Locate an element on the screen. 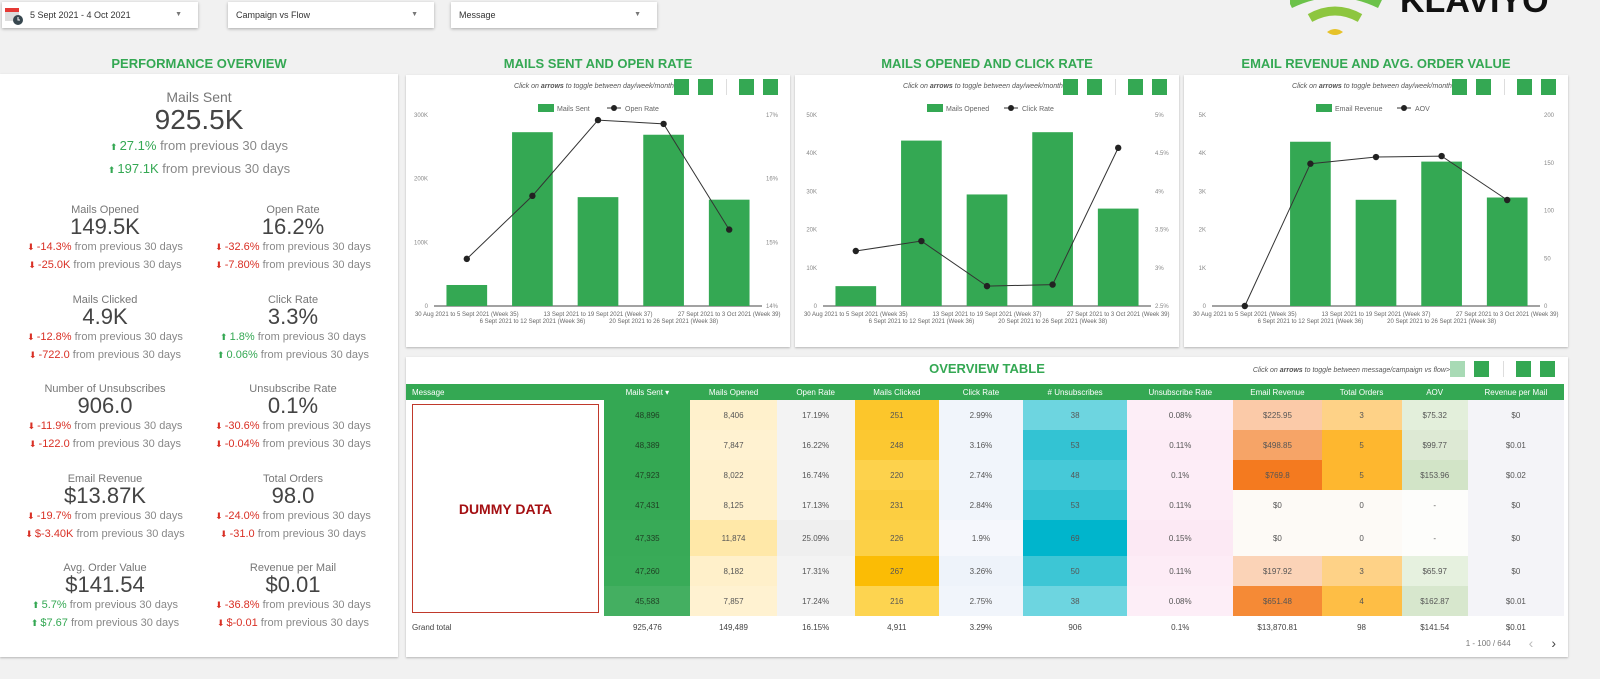 The height and width of the screenshot is (679, 1600). kpi-change: ⬇ -14.3% from previous 30 days is located at coordinates (105, 247).